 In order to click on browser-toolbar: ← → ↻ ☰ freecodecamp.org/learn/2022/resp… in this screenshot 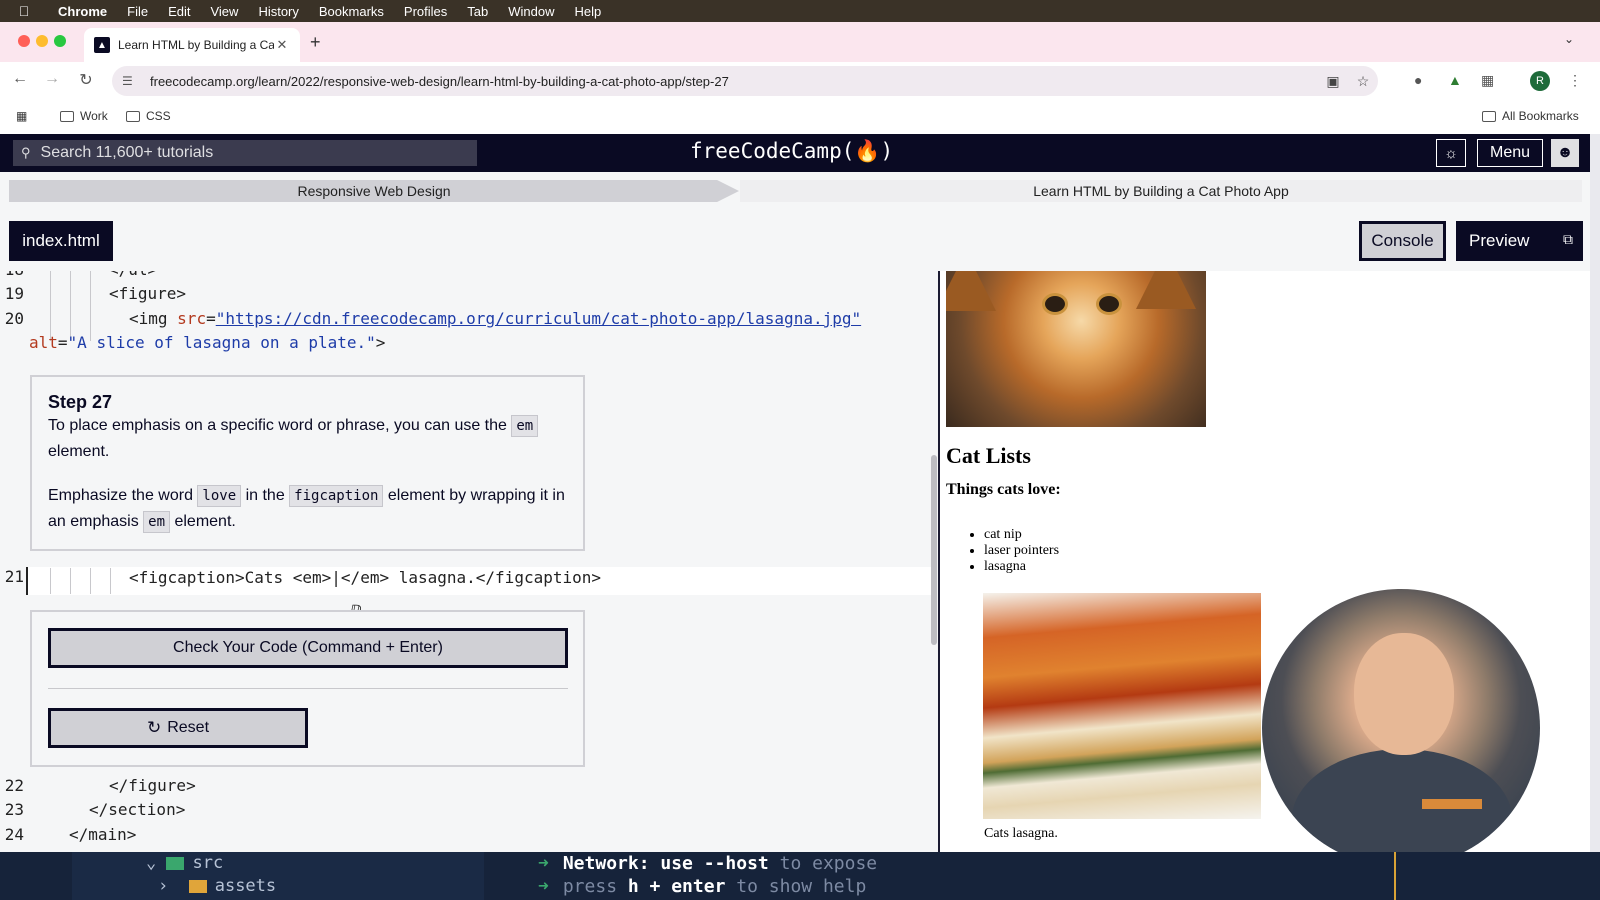, I will do `click(800, 81)`.